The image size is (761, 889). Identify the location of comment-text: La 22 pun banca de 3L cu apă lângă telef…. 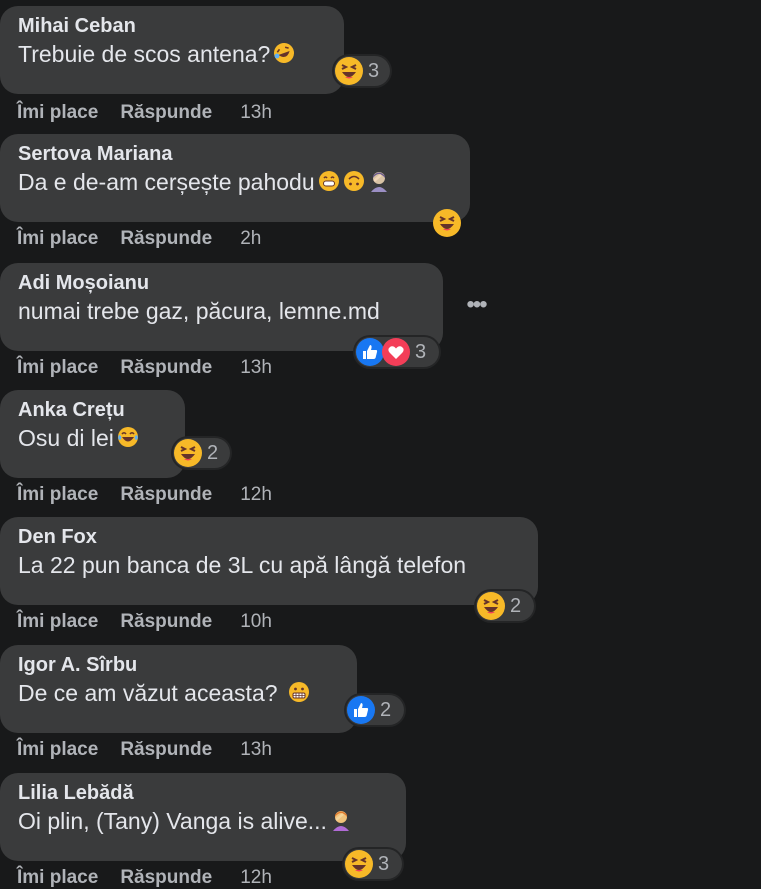
(242, 565).